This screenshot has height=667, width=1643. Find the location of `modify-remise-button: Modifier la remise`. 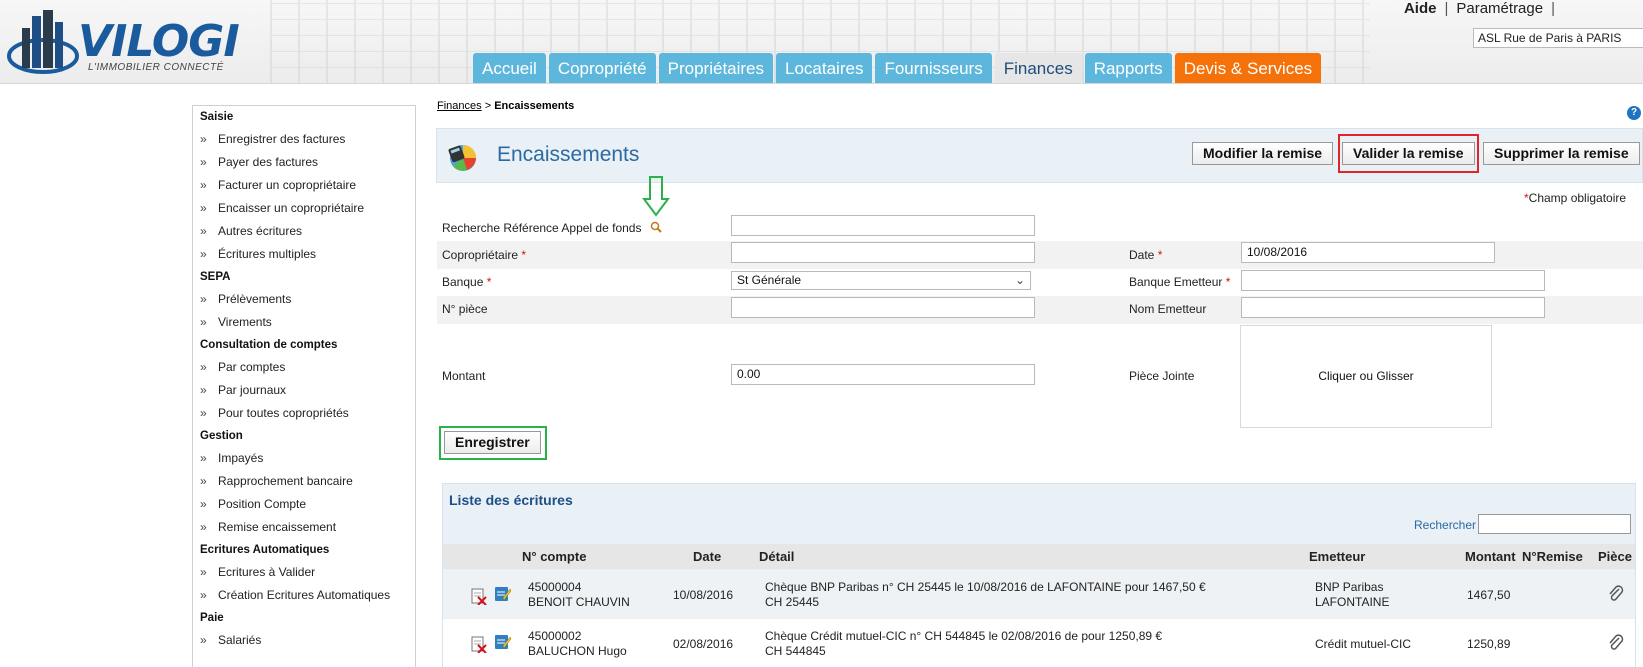

modify-remise-button: Modifier la remise is located at coordinates (1263, 153).